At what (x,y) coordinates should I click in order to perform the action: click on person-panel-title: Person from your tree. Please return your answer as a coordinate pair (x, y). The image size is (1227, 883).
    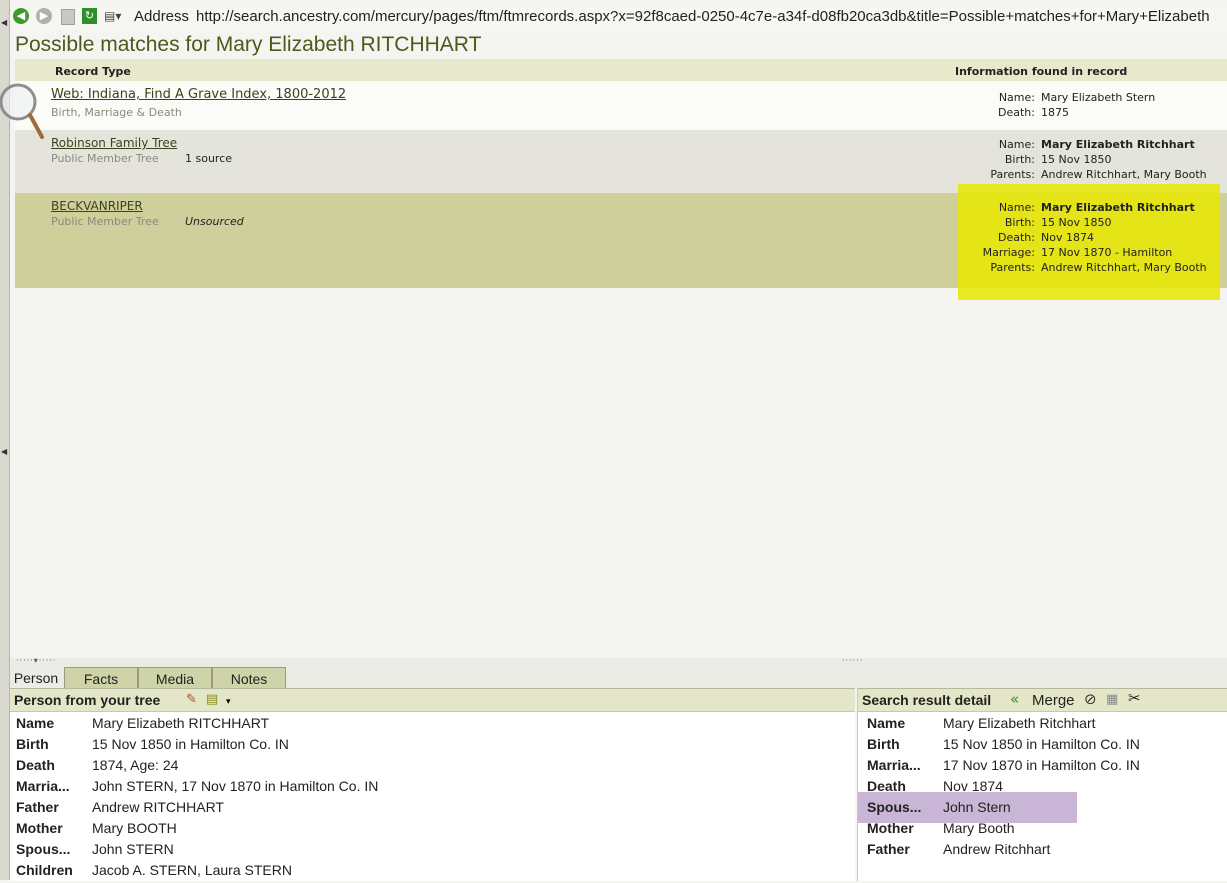
    Looking at the image, I should click on (87, 700).